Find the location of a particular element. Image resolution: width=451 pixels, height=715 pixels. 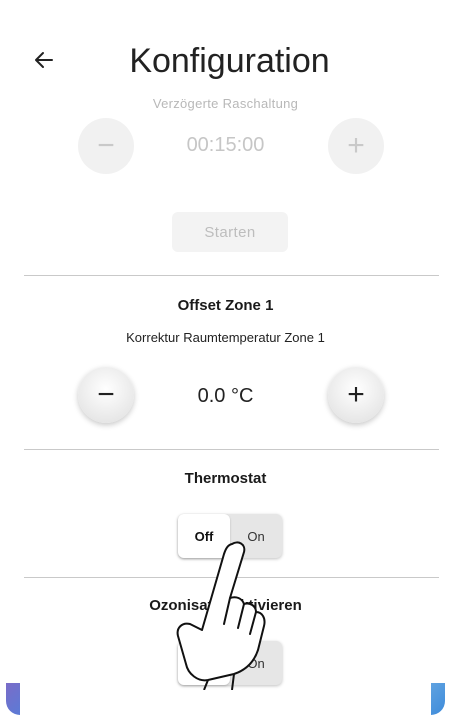

offset-stepper: − 0.0 °C + is located at coordinates (225, 397).